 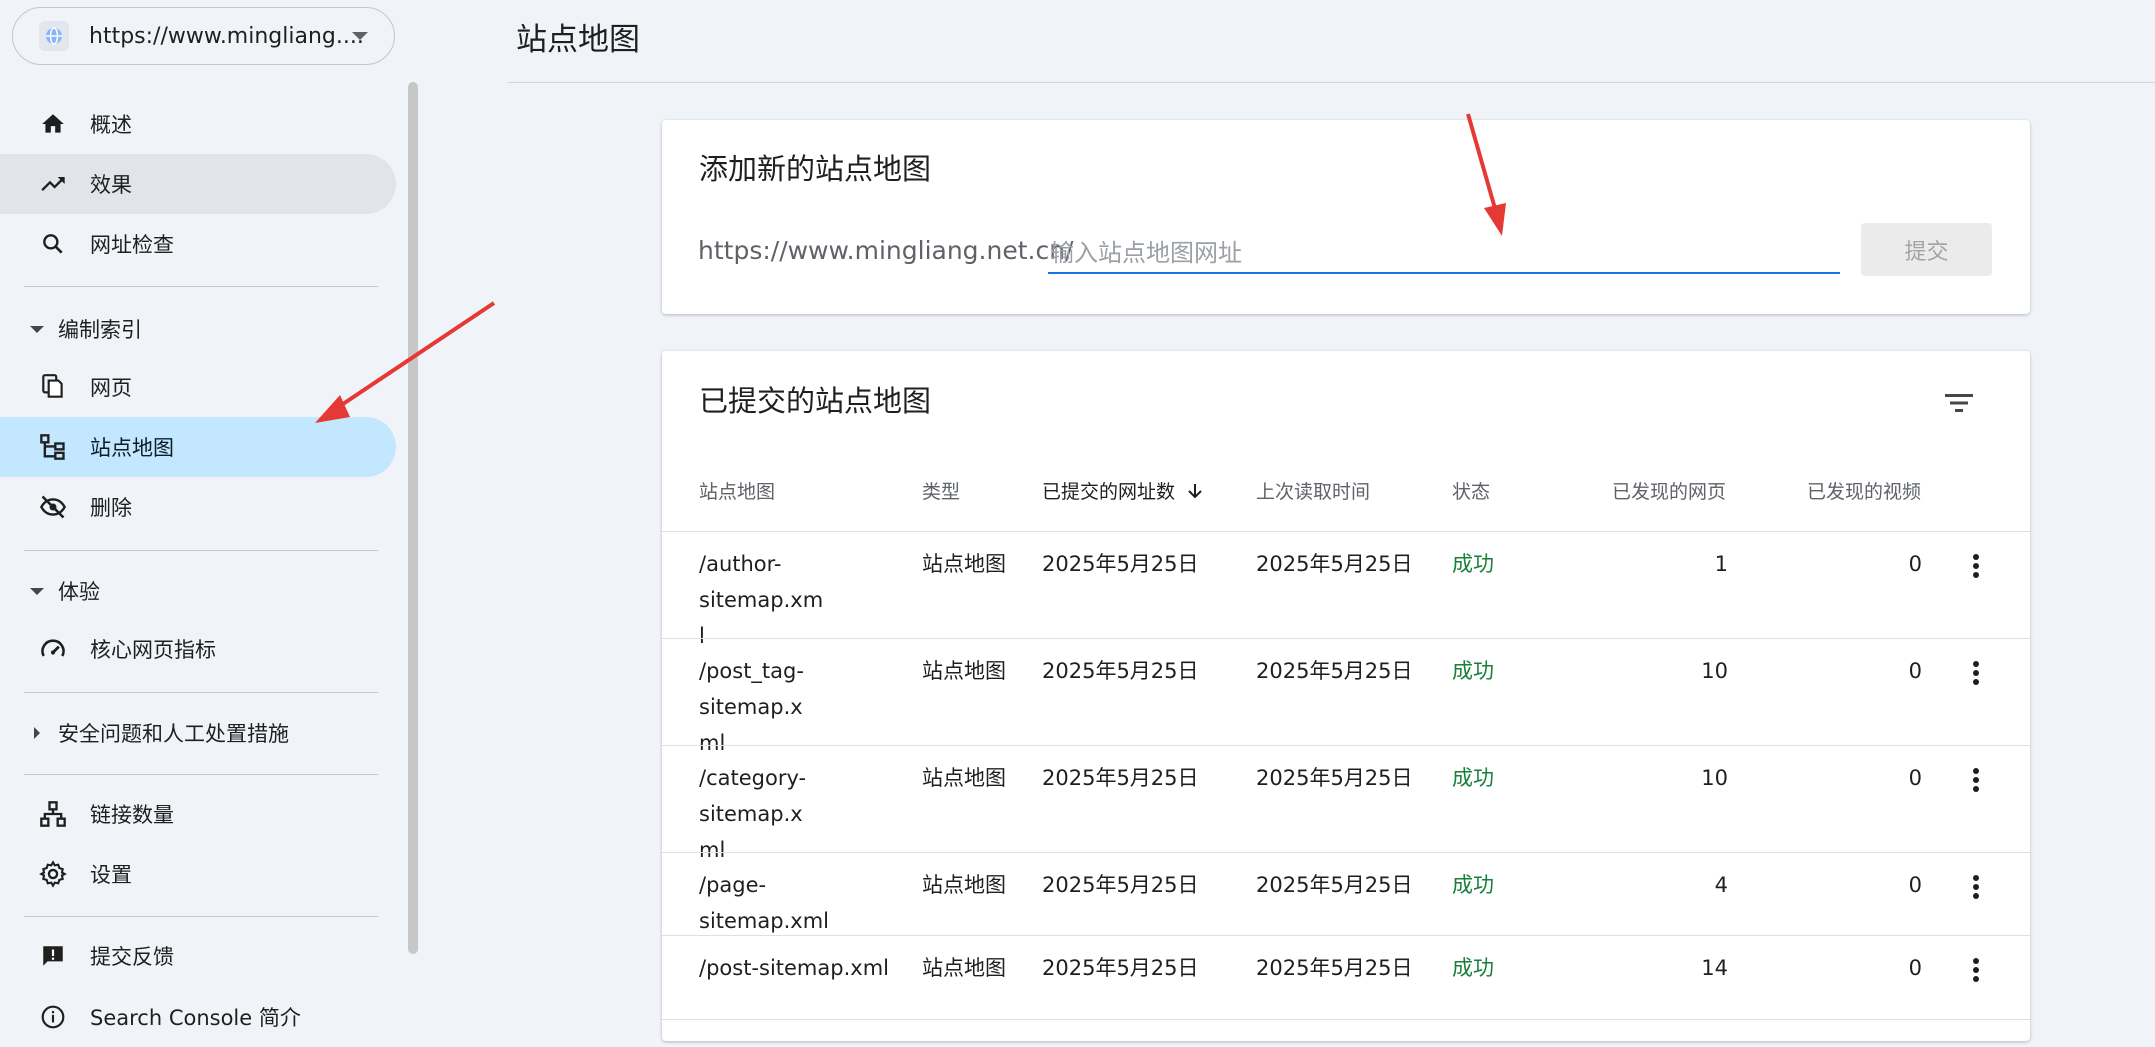 What do you see at coordinates (751, 689) in the screenshot?
I see `sitemap-path-line: /post_tag-sitemap.x` at bounding box center [751, 689].